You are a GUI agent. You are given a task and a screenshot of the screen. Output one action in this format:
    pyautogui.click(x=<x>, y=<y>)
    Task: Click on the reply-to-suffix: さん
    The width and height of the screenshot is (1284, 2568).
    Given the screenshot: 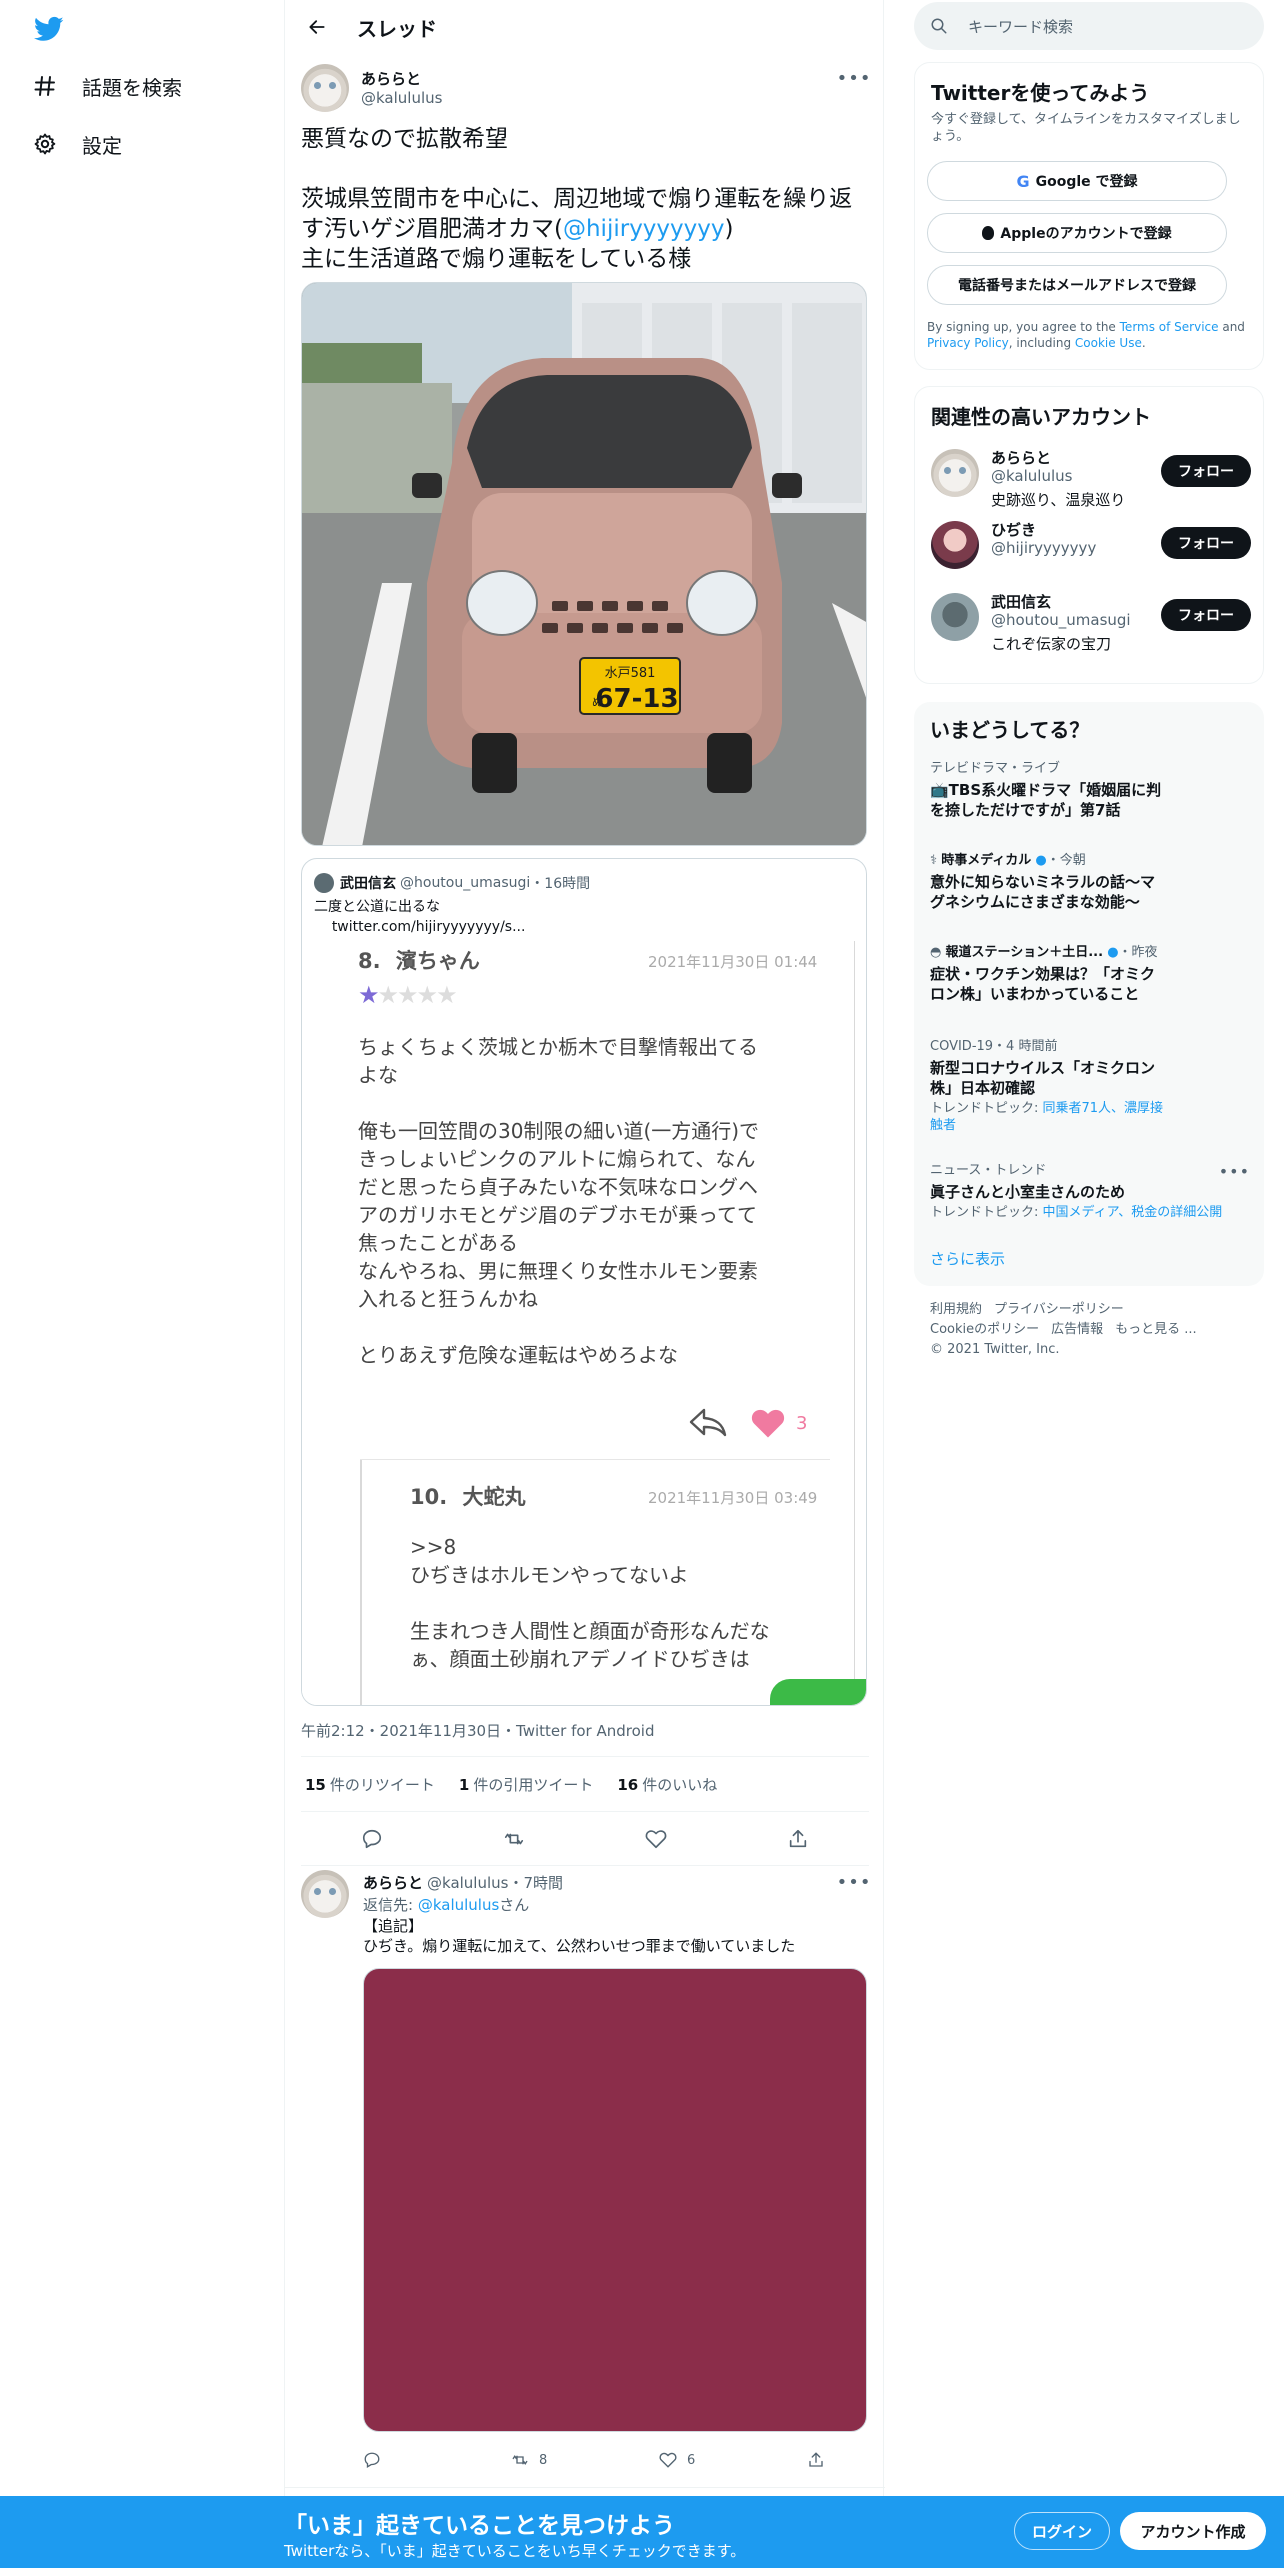 What is the action you would take?
    pyautogui.click(x=514, y=1905)
    